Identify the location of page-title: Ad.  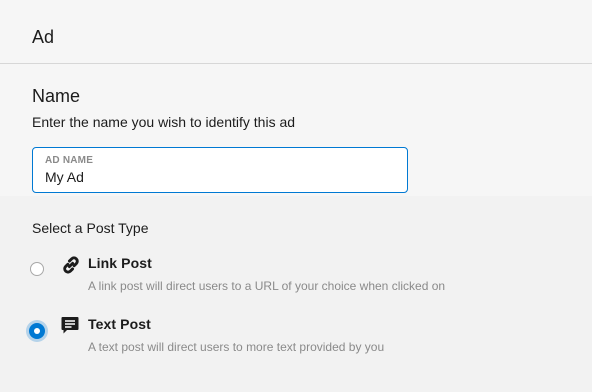
(43, 37).